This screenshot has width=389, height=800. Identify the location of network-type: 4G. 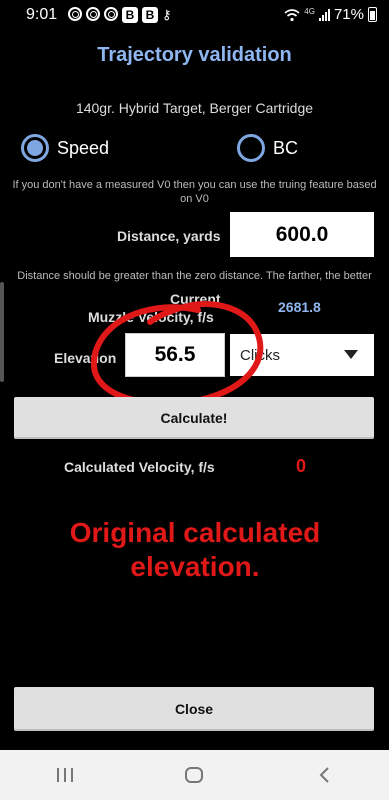
(309, 11).